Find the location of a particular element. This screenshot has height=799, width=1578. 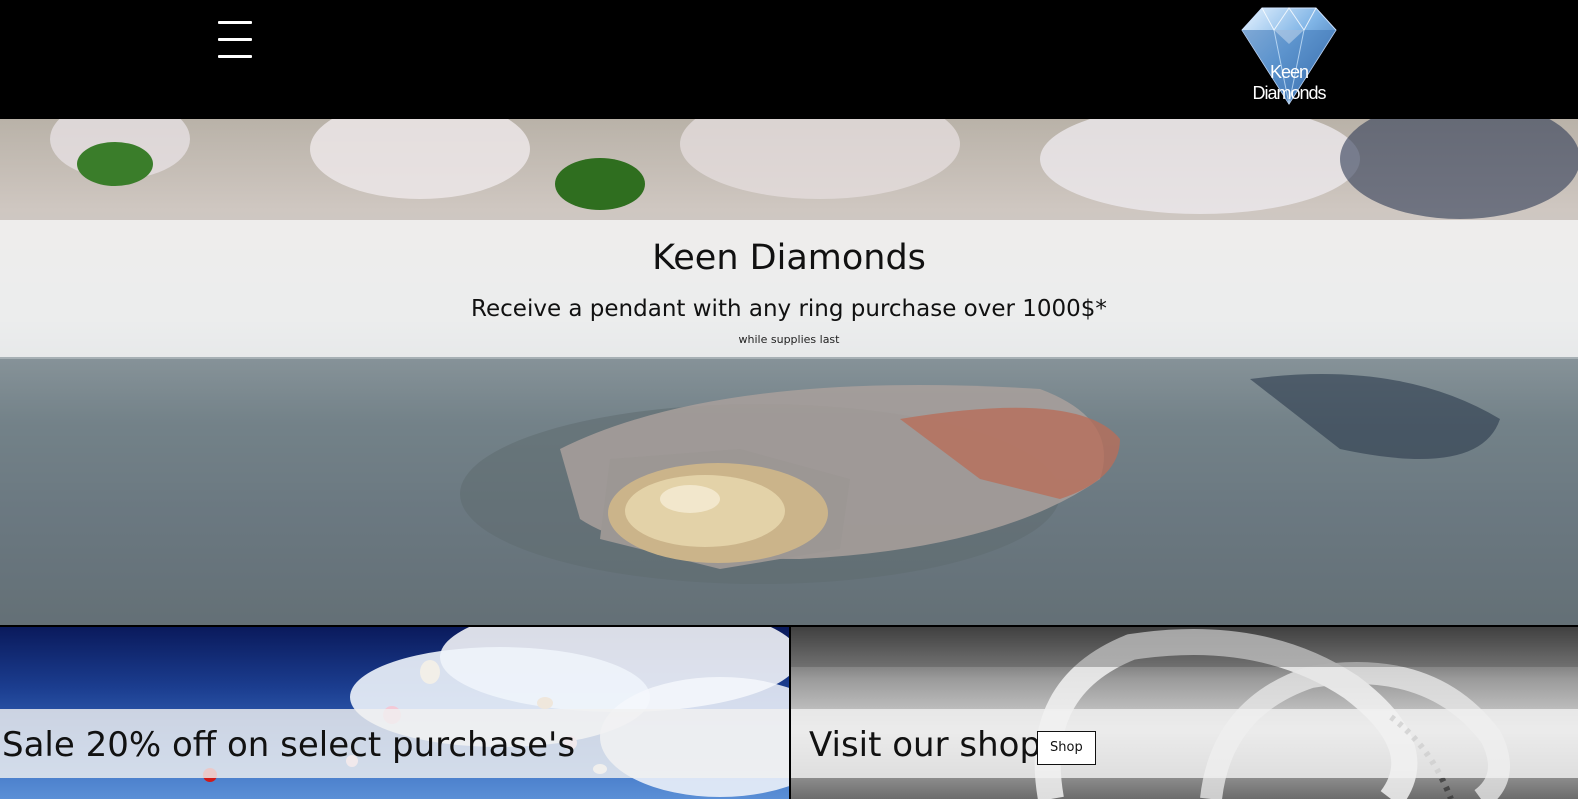

shop-title: Visit our shop is located at coordinates (925, 745).